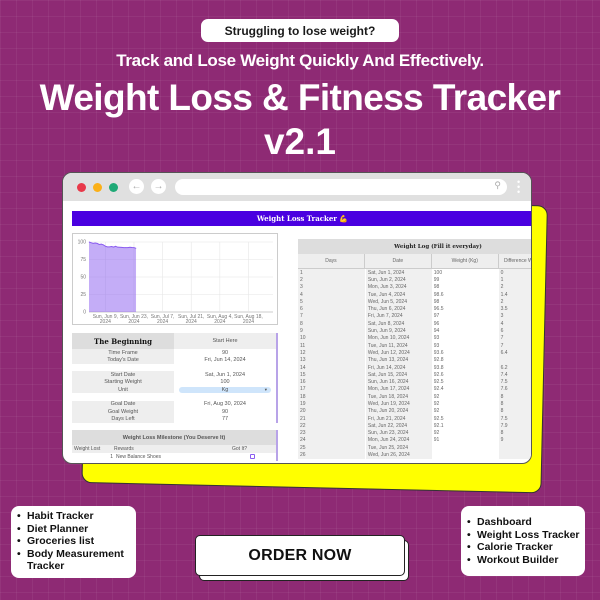  I want to click on log-day: 7, so click(331, 316).